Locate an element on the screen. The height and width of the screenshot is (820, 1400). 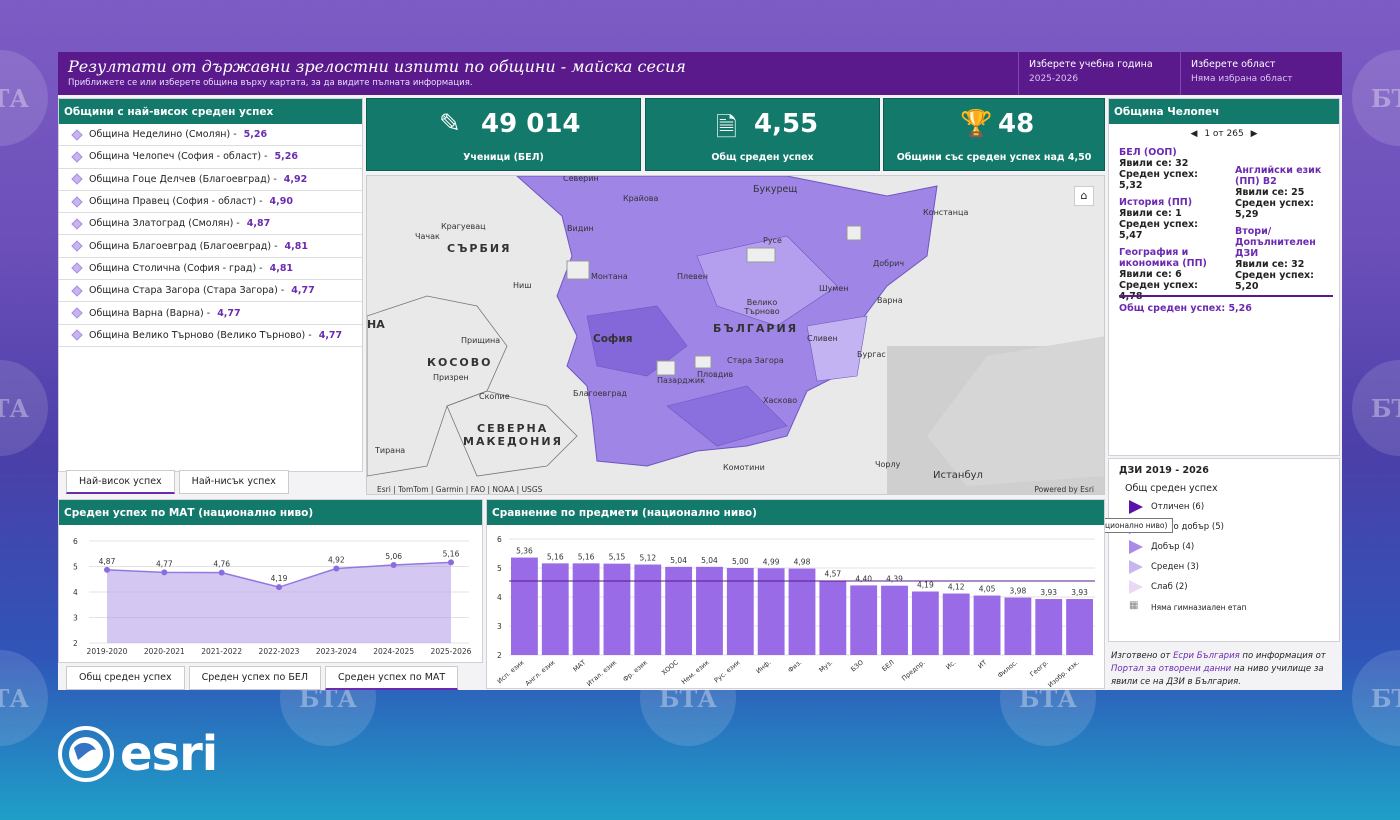
tab-mat-average: Среден успех по МАТ is located at coordinates (391, 678).